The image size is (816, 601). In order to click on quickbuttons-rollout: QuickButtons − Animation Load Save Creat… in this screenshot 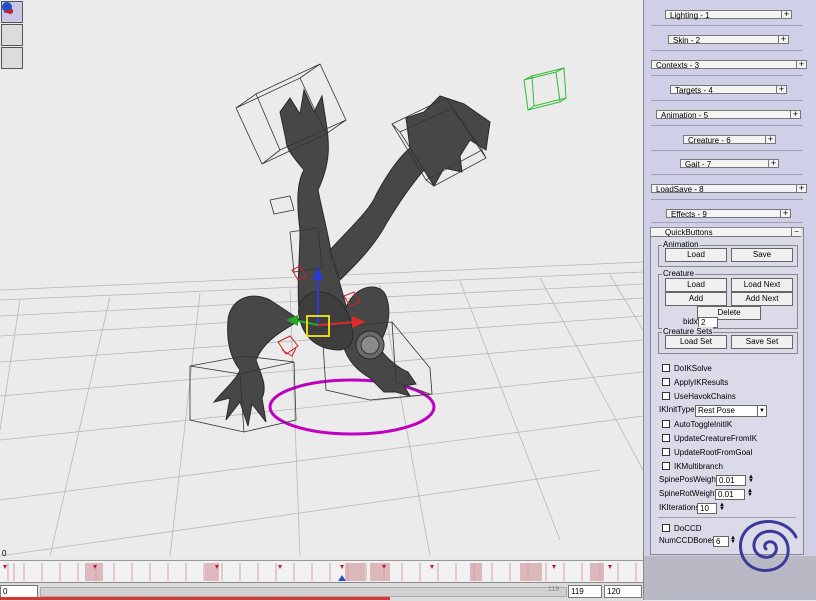, I will do `click(727, 391)`.